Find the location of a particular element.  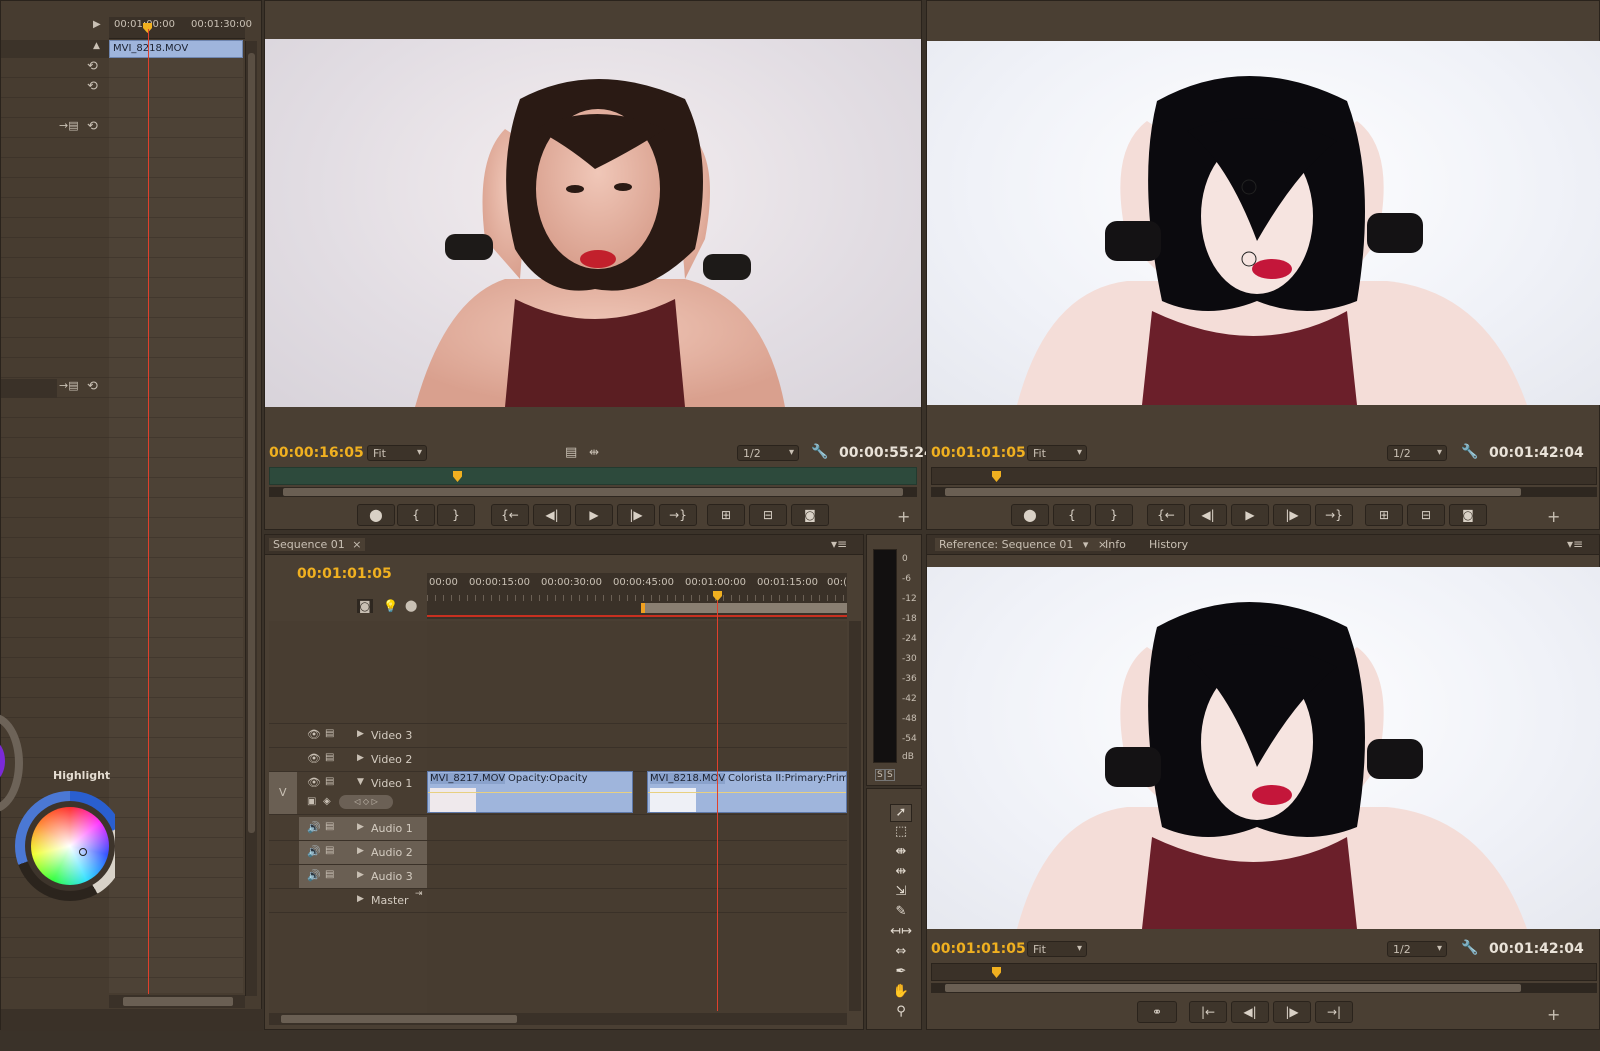

clip-bar: MVI_8218.MOV is located at coordinates (176, 49).